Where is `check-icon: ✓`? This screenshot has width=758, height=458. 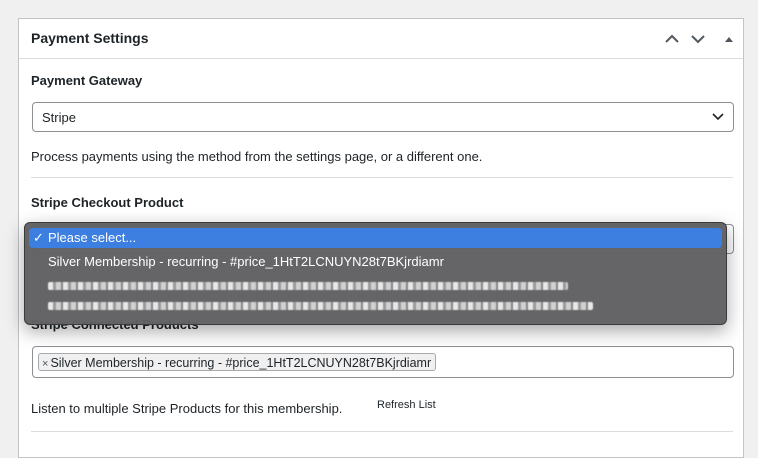 check-icon: ✓ is located at coordinates (38, 237).